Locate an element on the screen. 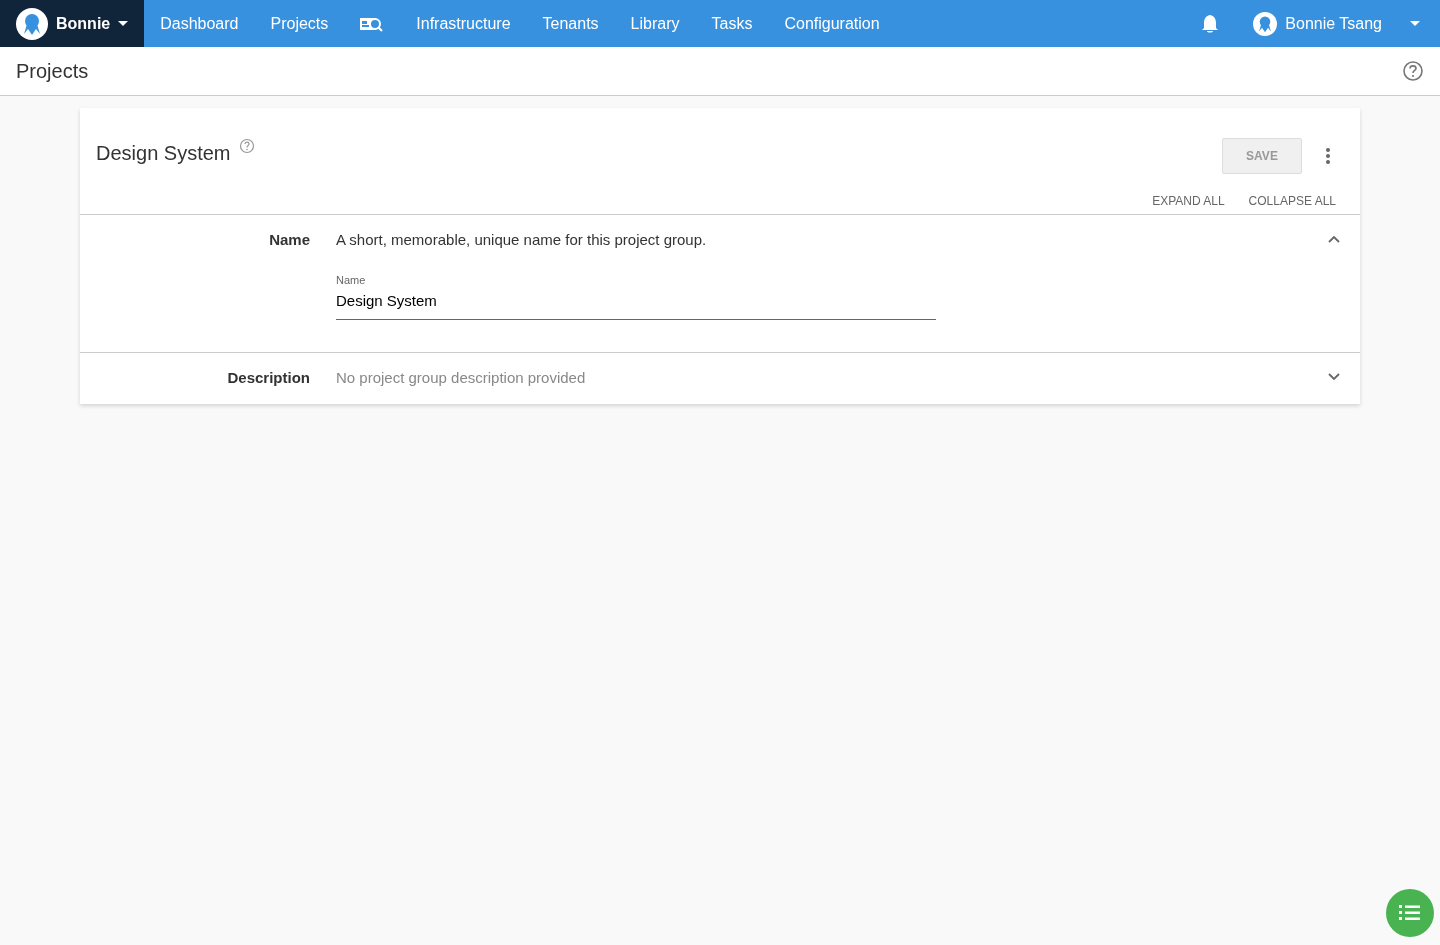 The image size is (1440, 945). section-label: Description is located at coordinates (268, 377).